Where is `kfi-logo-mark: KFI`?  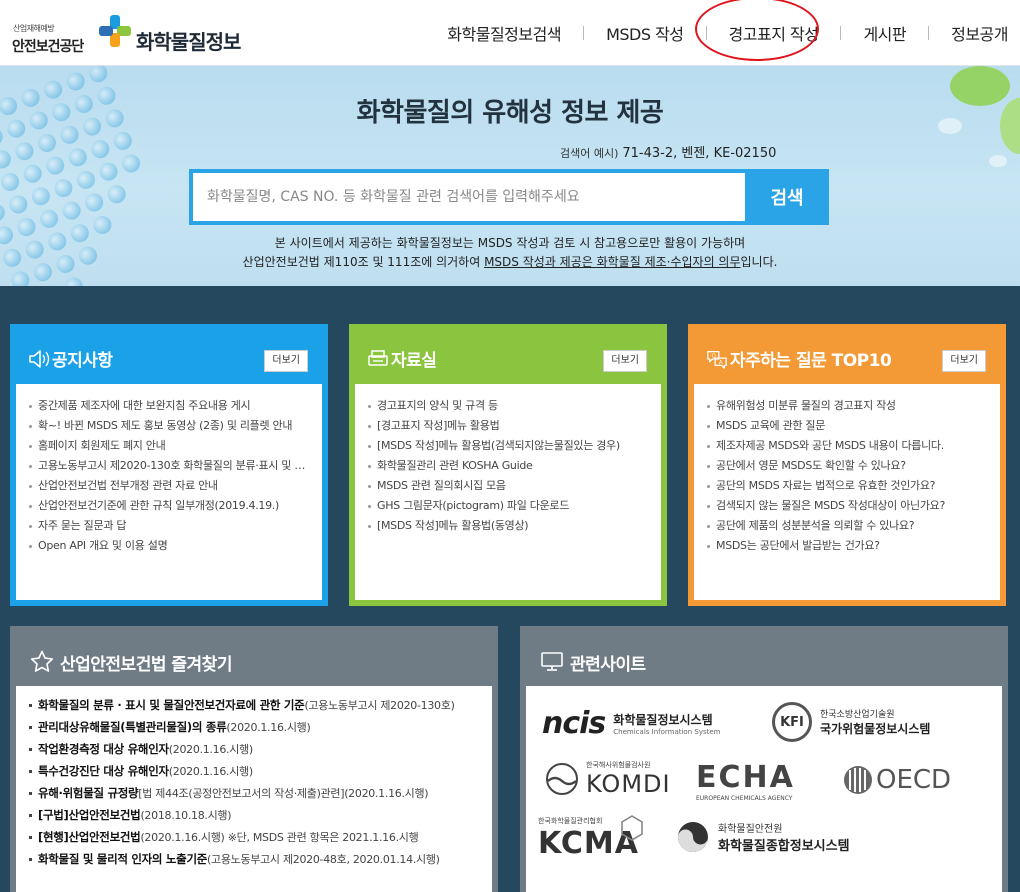 kfi-logo-mark: KFI is located at coordinates (792, 722).